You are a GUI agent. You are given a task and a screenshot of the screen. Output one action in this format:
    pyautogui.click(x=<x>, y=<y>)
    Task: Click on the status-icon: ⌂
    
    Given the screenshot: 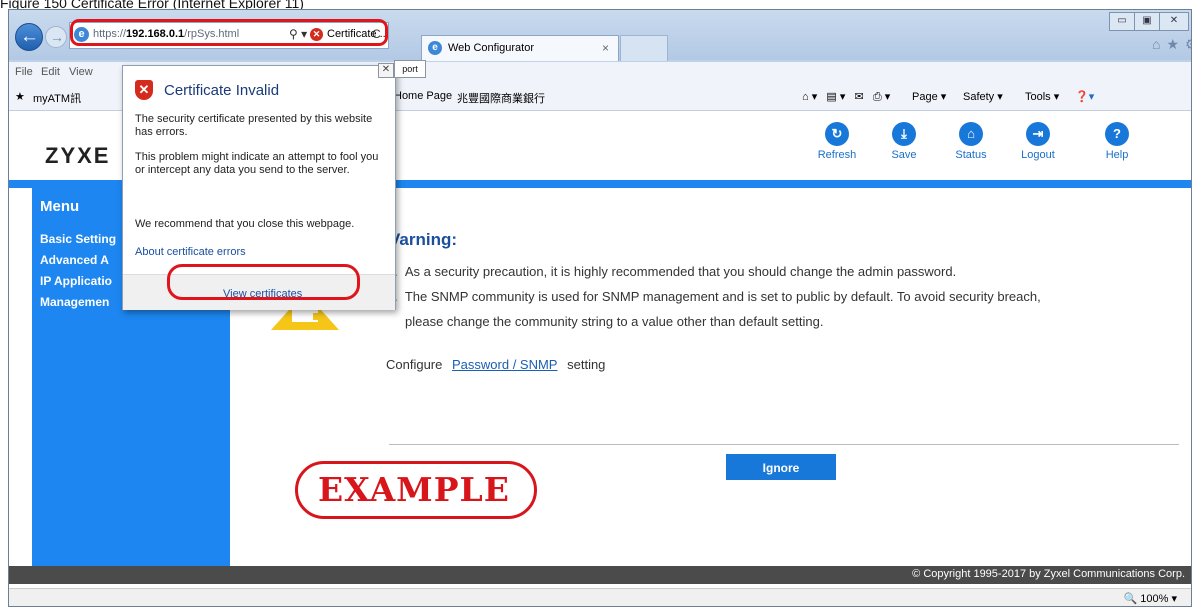 What is the action you would take?
    pyautogui.click(x=971, y=134)
    